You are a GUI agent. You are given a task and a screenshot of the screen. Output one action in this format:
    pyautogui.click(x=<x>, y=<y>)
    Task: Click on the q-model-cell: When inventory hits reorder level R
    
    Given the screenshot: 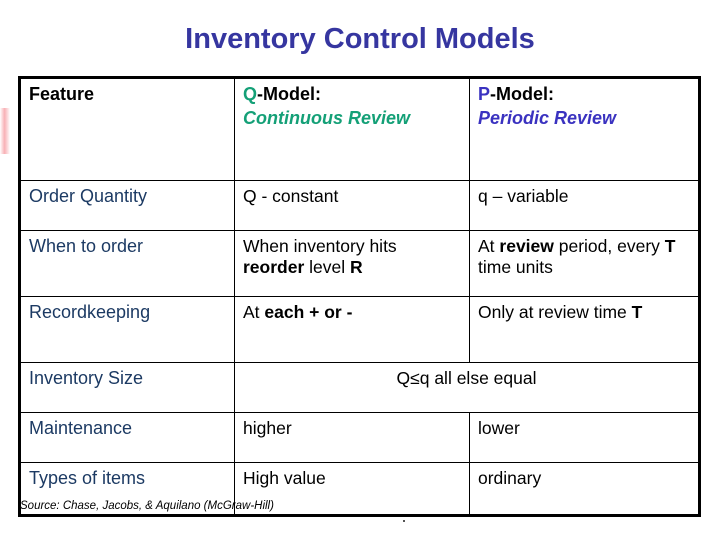 What is the action you would take?
    pyautogui.click(x=352, y=263)
    